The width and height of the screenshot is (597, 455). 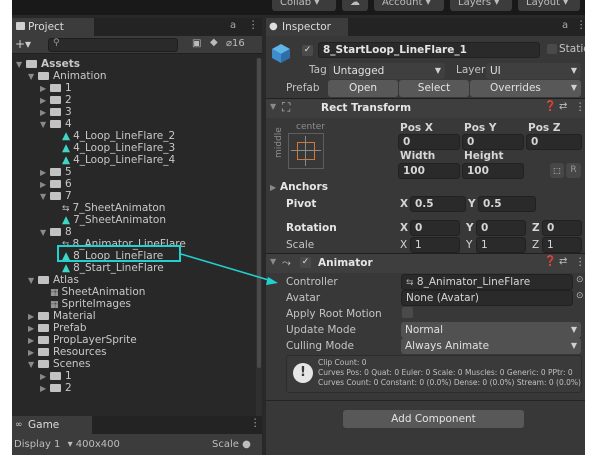 I want to click on arrow-line, so click(x=226, y=267).